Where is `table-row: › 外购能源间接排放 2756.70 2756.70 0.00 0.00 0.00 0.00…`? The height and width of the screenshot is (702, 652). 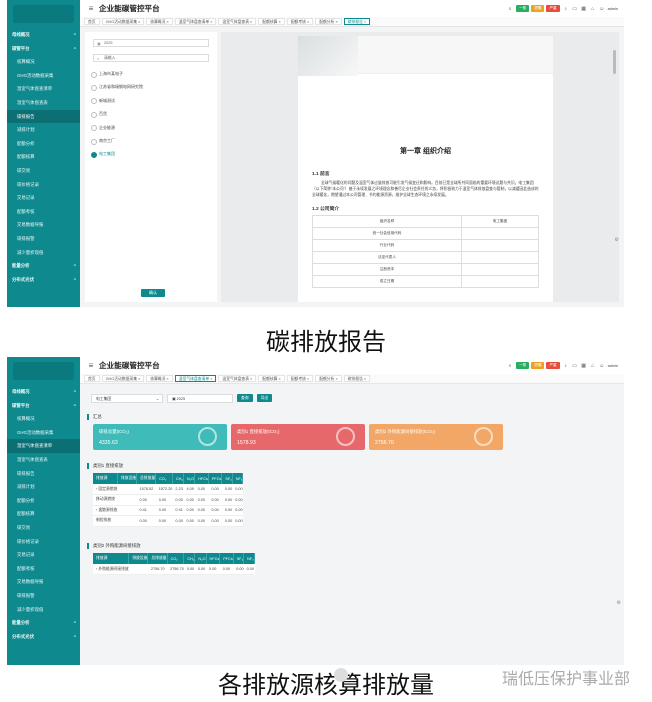
table-row: › 外购能源间接排放 2756.70 2756.70 0.00 0.00 0.00 0.00… is located at coordinates (174, 569).